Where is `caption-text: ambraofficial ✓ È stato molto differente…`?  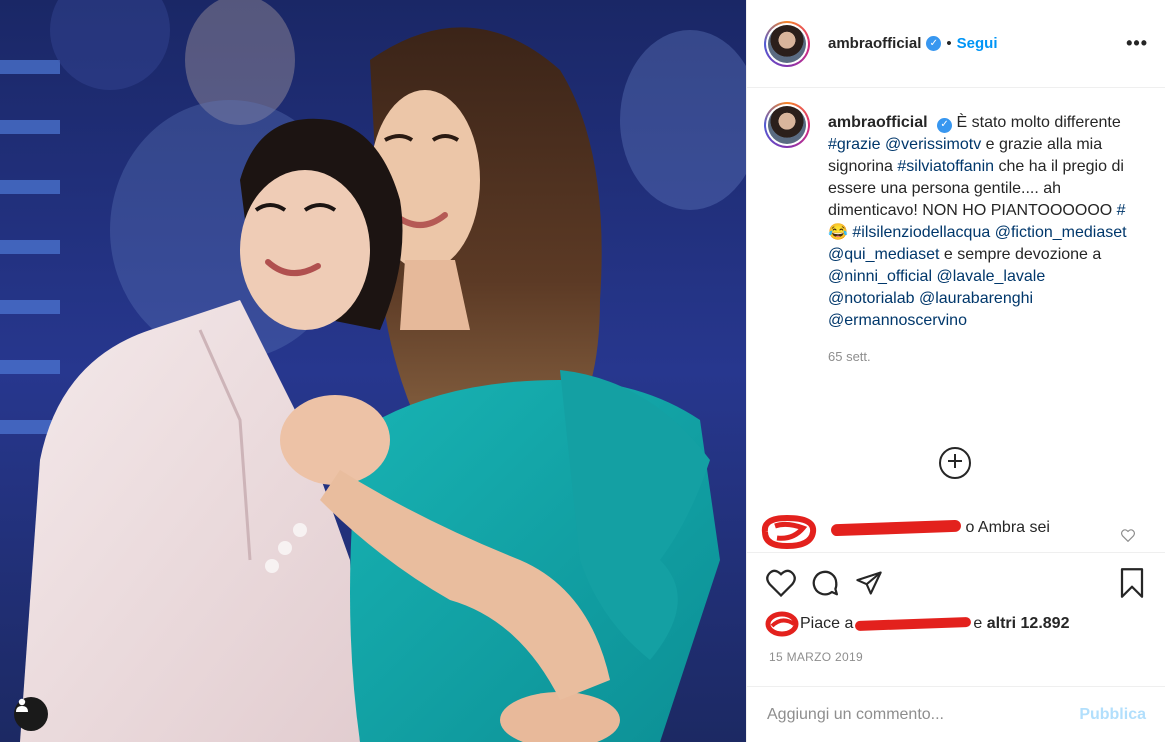 caption-text: ambraofficial ✓ È stato molto differente… is located at coordinates (978, 222).